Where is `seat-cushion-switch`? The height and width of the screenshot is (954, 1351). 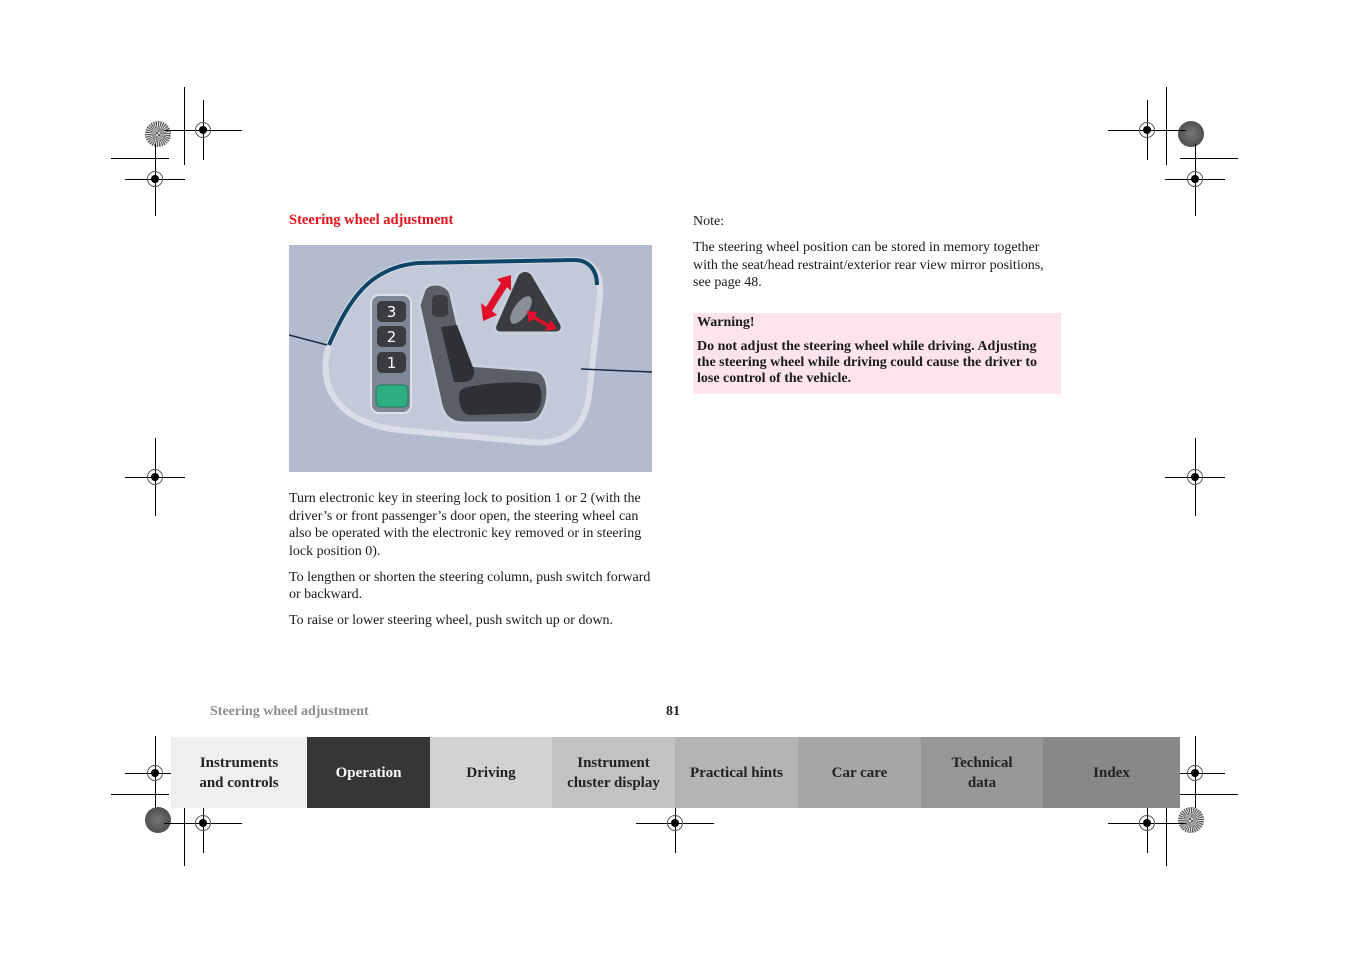
seat-cushion-switch is located at coordinates (500, 398).